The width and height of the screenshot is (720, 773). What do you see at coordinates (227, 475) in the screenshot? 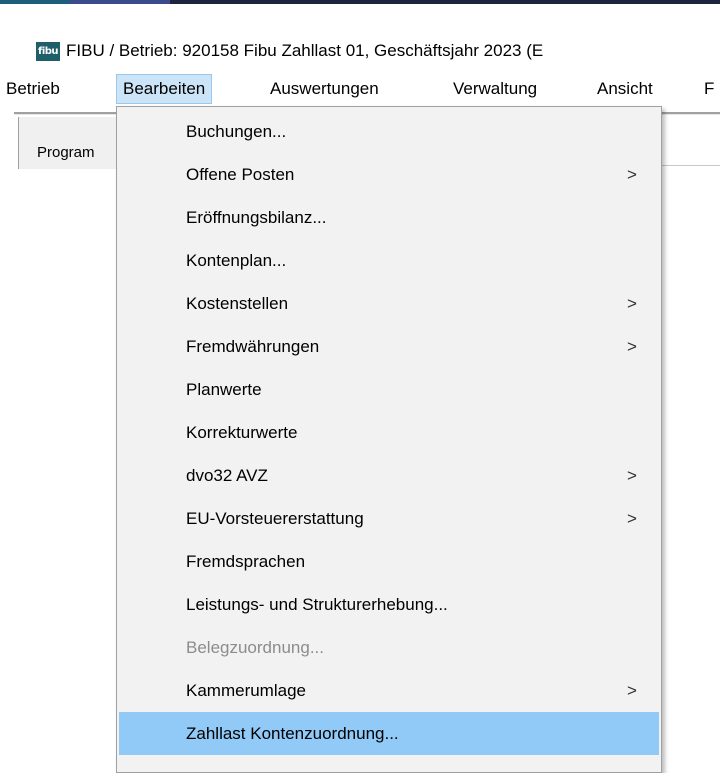
I see `menu-item-label: dvo32 AVZ` at bounding box center [227, 475].